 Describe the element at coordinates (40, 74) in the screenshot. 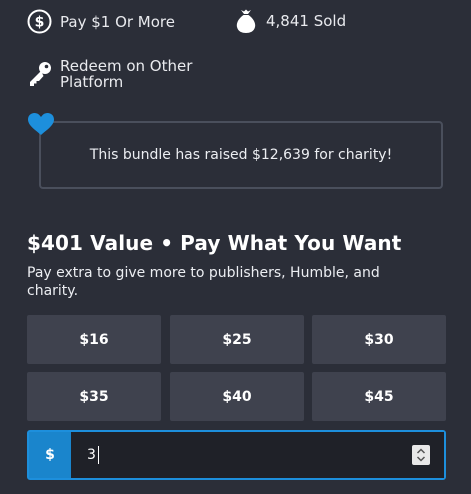

I see `key-icon` at that location.